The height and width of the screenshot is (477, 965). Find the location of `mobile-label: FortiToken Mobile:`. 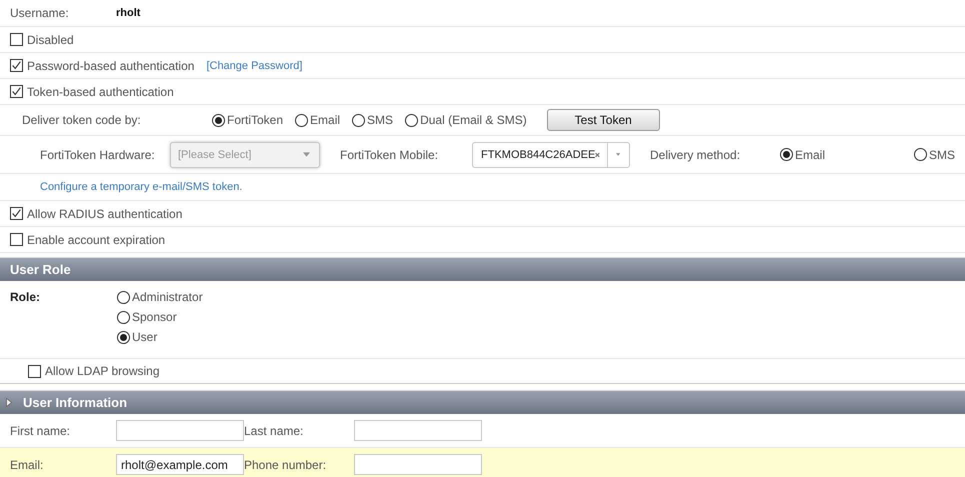

mobile-label: FortiToken Mobile: is located at coordinates (390, 155).